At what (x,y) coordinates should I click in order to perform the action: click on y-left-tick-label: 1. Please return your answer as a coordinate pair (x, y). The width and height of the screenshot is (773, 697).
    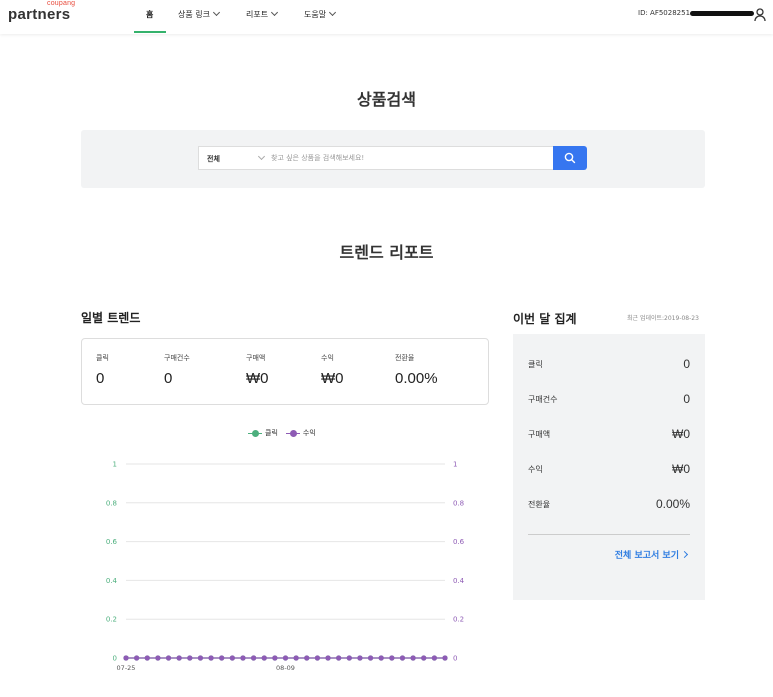
    Looking at the image, I should click on (115, 465).